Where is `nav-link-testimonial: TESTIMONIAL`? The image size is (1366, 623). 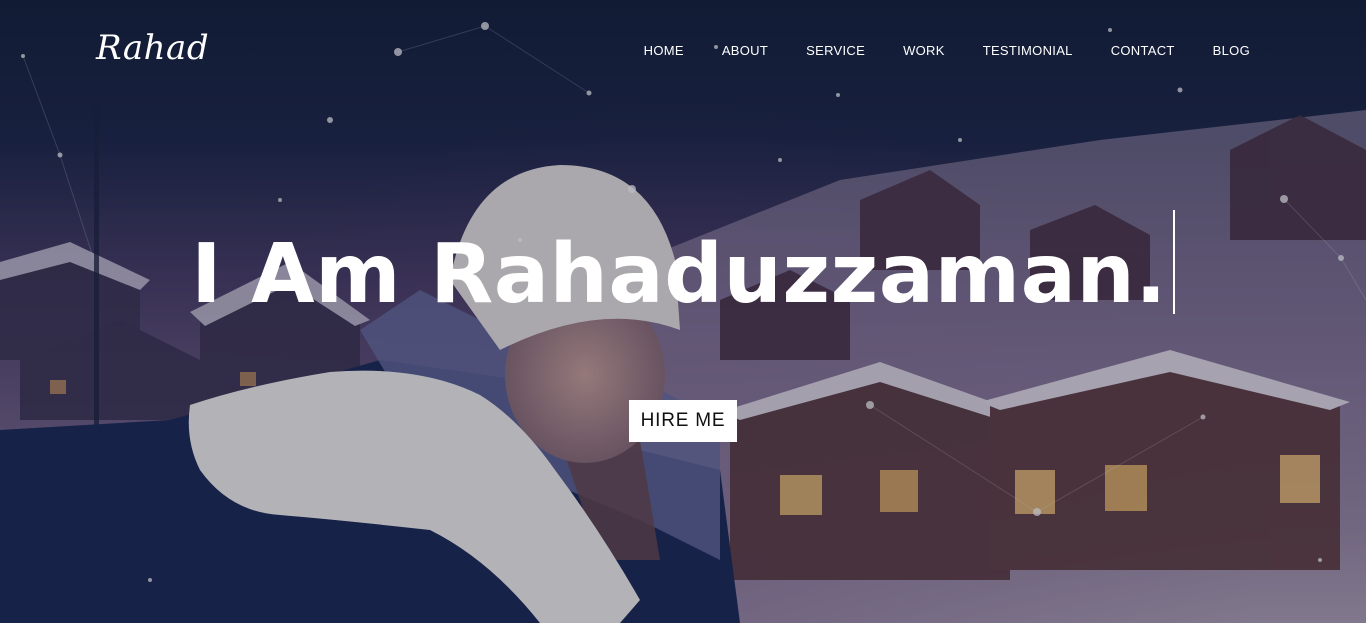 nav-link-testimonial: TESTIMONIAL is located at coordinates (1028, 50).